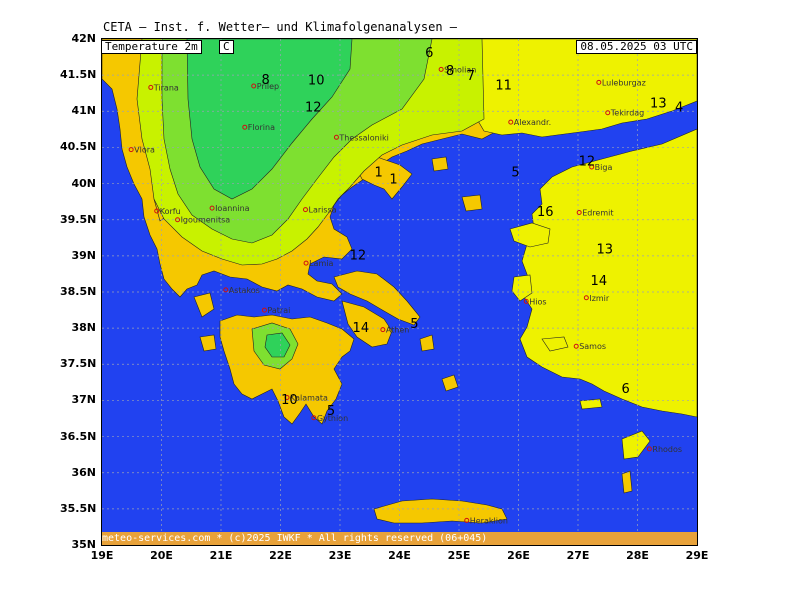 This screenshot has height=600, width=800. I want to click on city-label: Thessaloniki, so click(363, 137).